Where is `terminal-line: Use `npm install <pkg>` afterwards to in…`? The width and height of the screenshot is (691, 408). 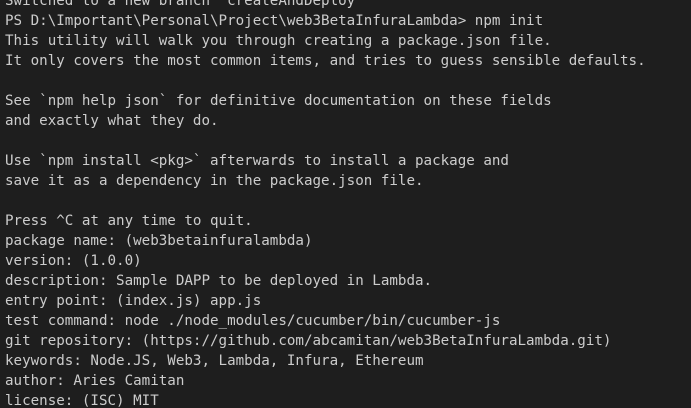 terminal-line: Use `npm install <pkg>` afterwards to in… is located at coordinates (257, 161).